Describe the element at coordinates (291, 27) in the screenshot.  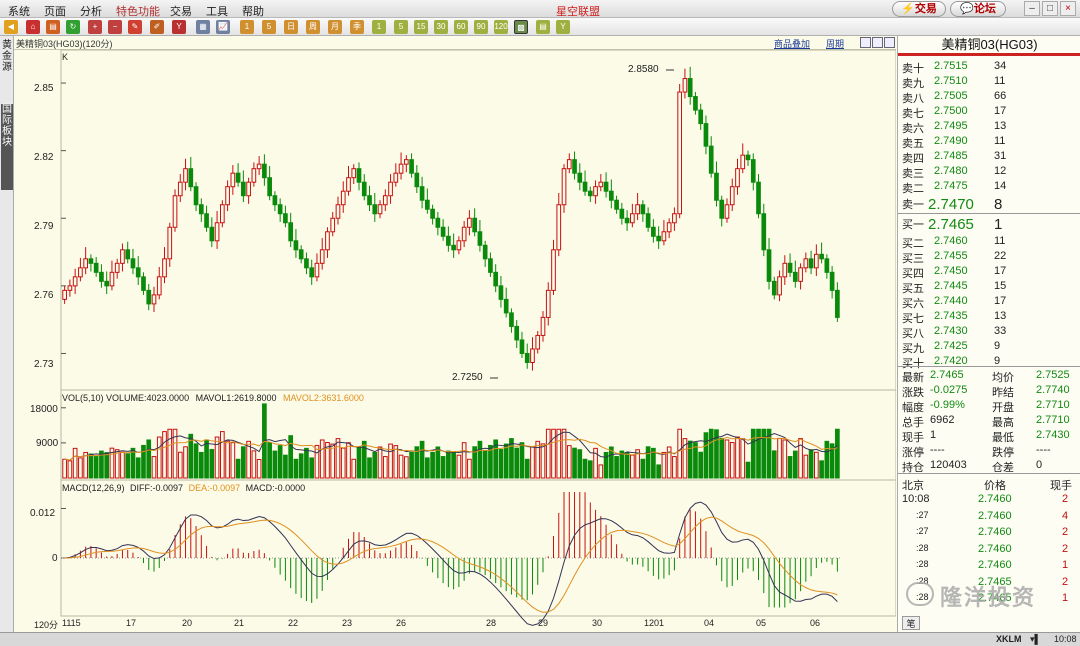
I see `period-3-icon: 日` at that location.